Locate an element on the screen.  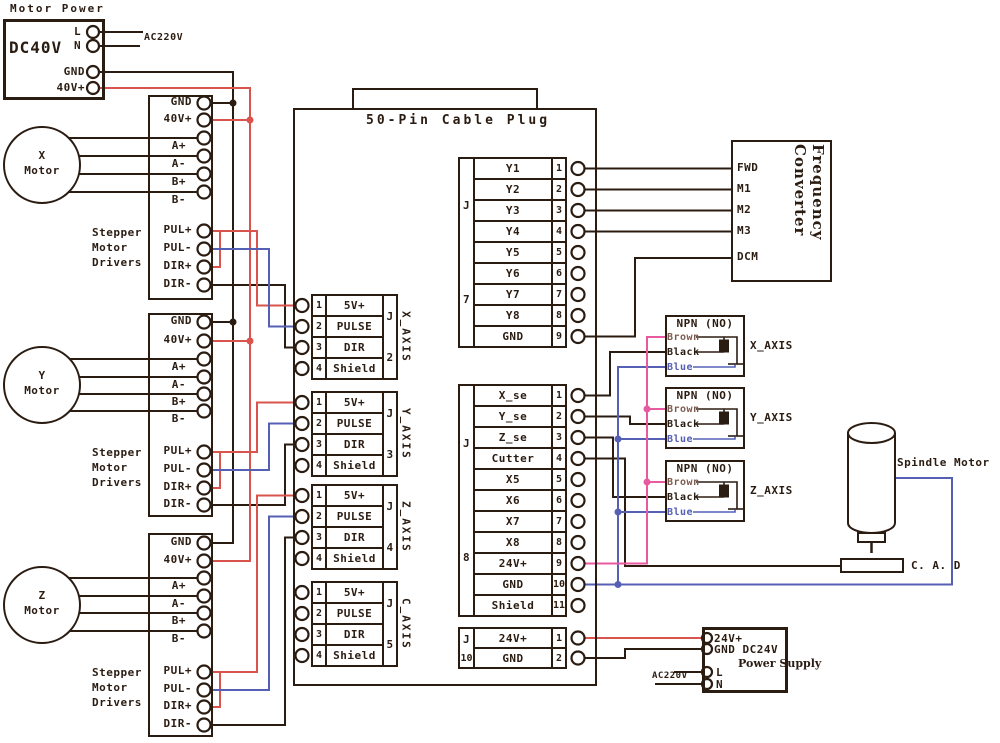
j8-row-label: Cutter is located at coordinates (513, 458).